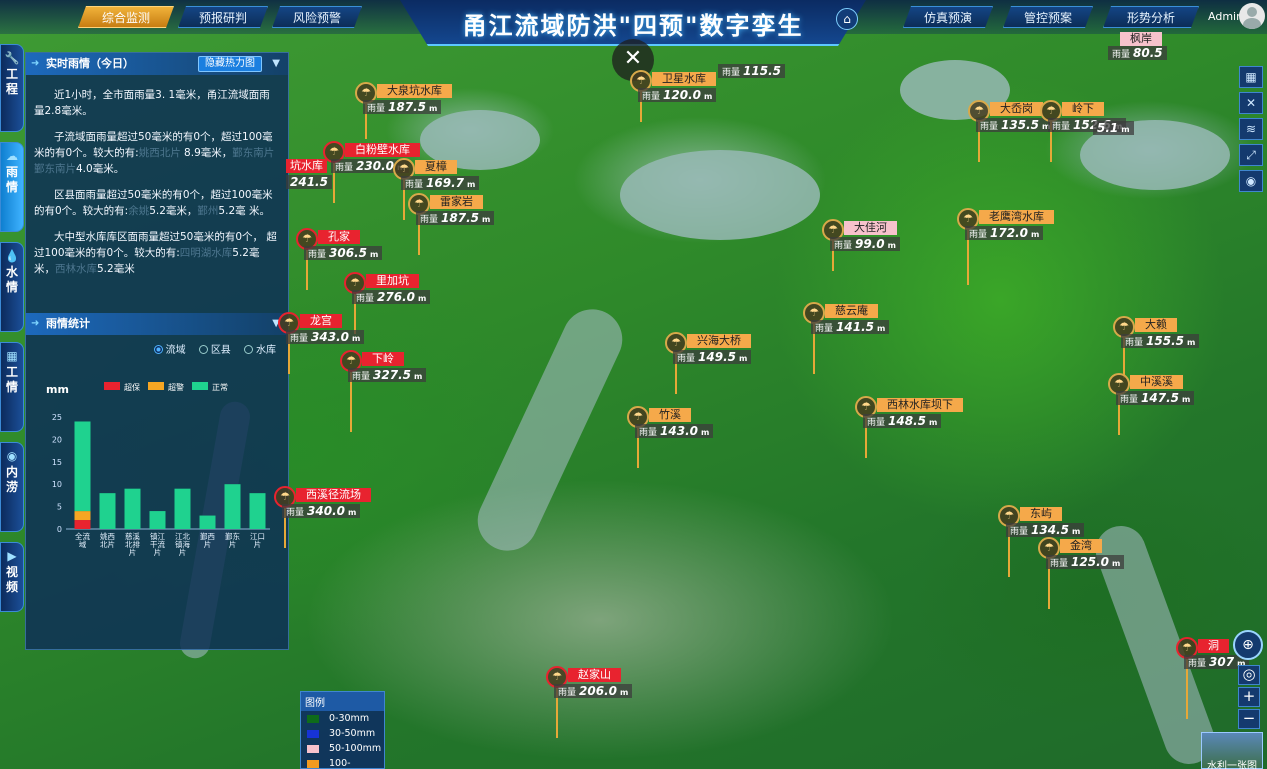 The width and height of the screenshot is (1267, 769). Describe the element at coordinates (343, 253) in the screenshot. I see `station-value: 雨量 306.5 m` at that location.